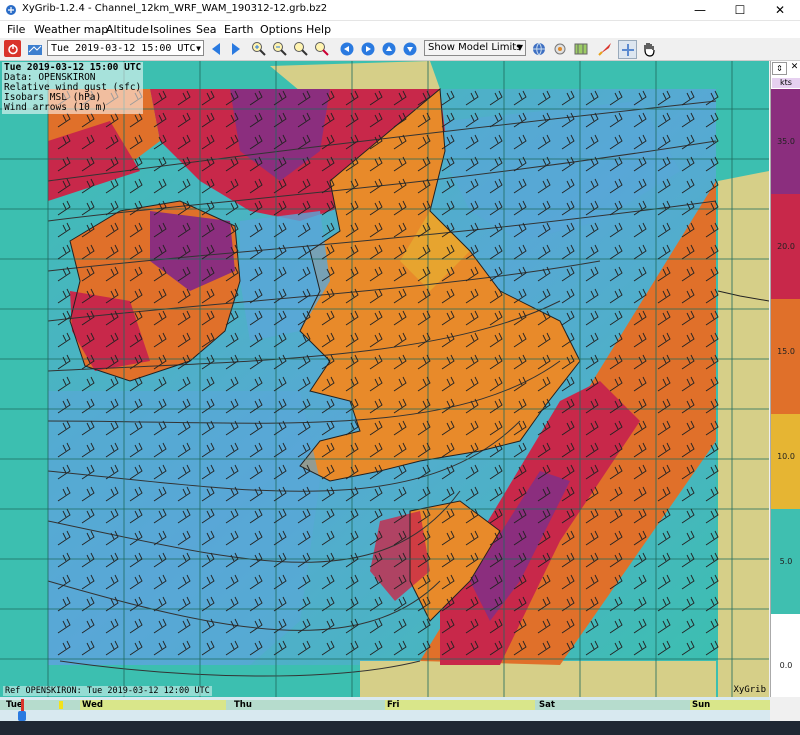 The image size is (800, 735). I want to click on menu-weather-map: Weather map, so click(71, 29).